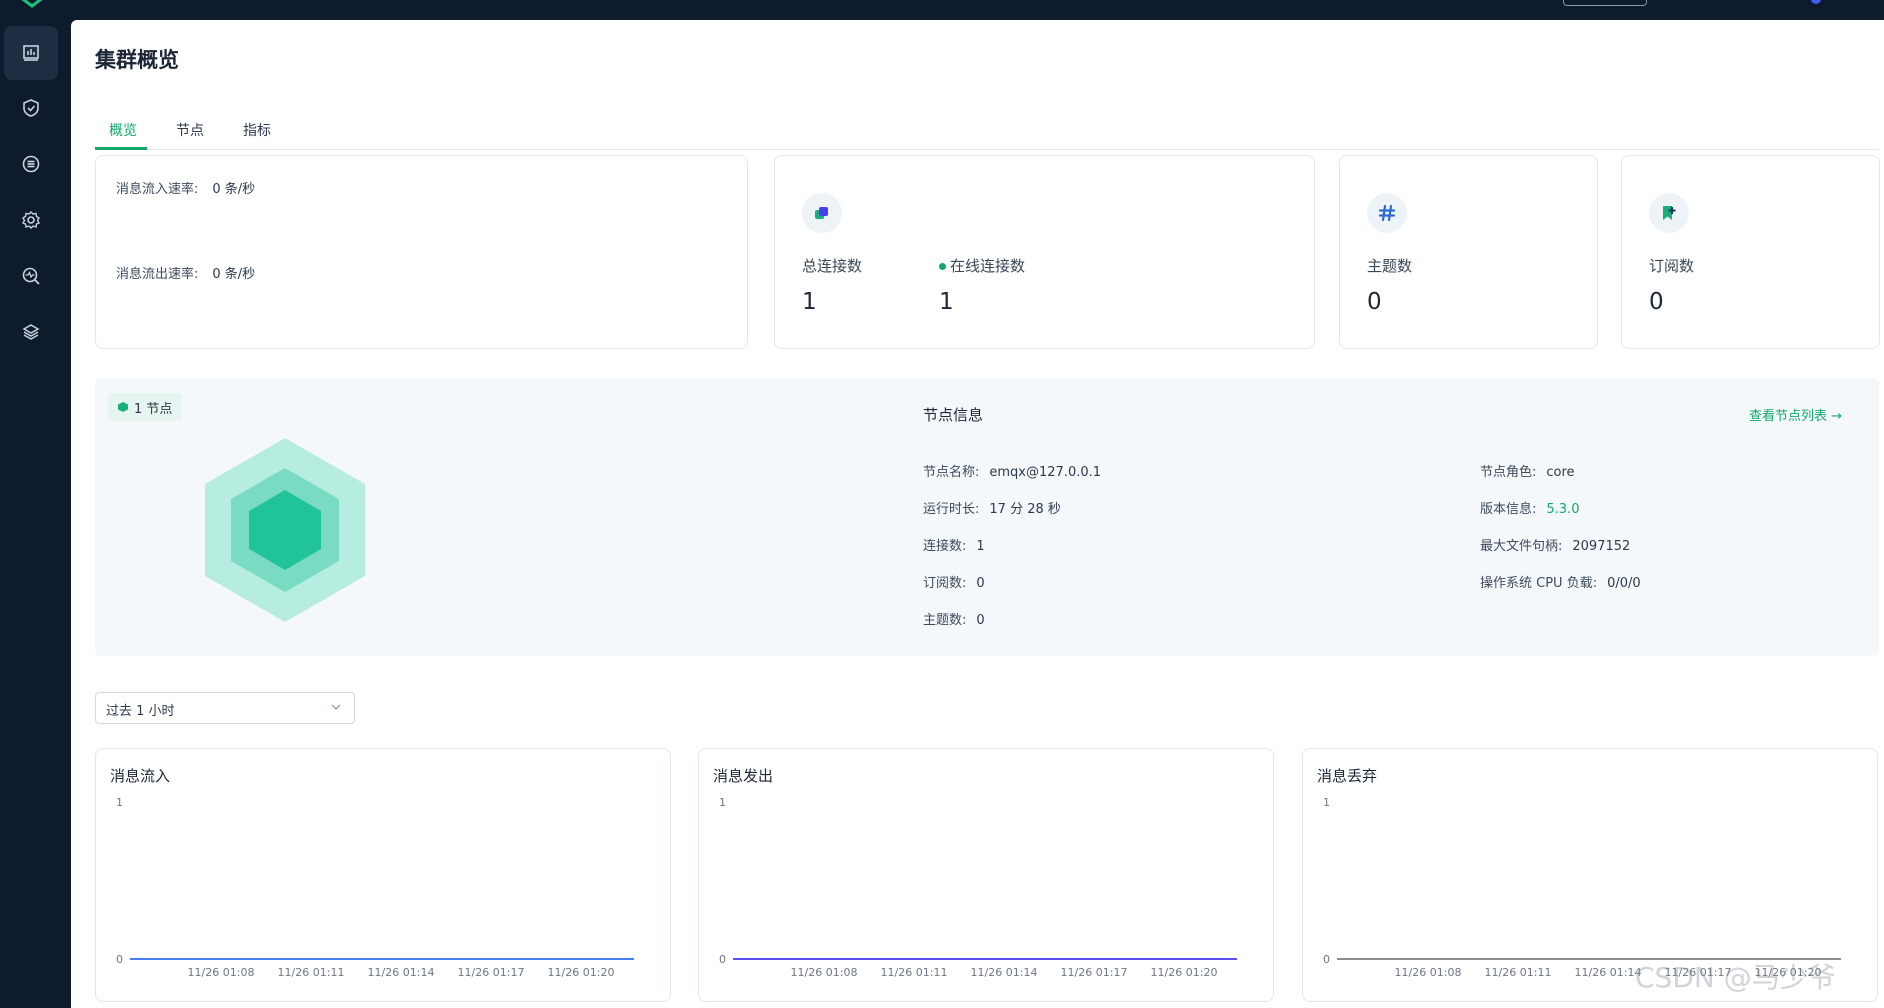 This screenshot has height=1008, width=1884. What do you see at coordinates (1669, 213) in the screenshot?
I see `bookmark-plus-icon` at bounding box center [1669, 213].